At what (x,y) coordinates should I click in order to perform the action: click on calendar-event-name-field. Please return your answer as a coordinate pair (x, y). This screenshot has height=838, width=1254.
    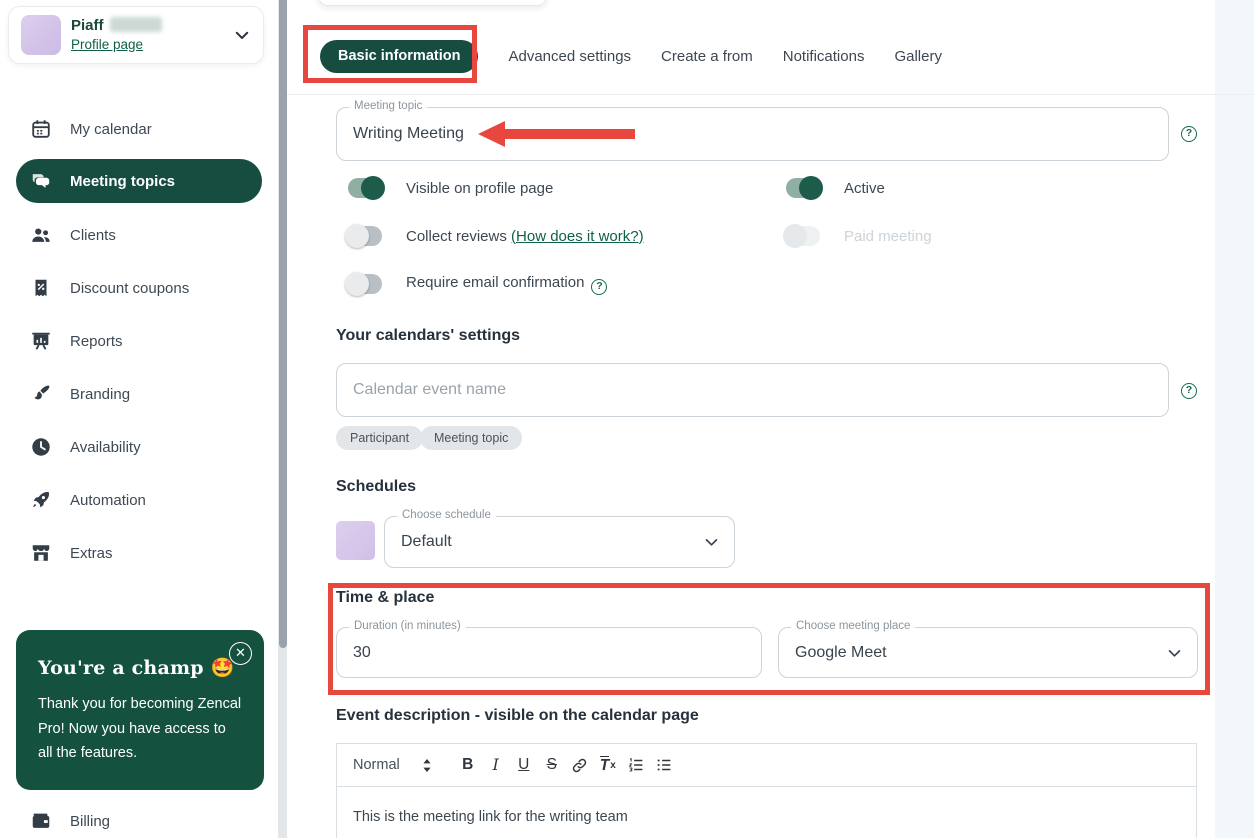
    Looking at the image, I should click on (752, 390).